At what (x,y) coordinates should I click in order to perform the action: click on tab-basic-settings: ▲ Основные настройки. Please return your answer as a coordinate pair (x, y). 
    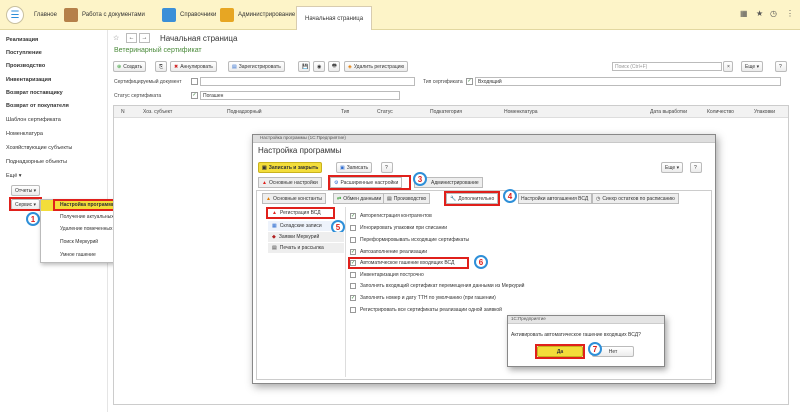
    Looking at the image, I should click on (290, 182).